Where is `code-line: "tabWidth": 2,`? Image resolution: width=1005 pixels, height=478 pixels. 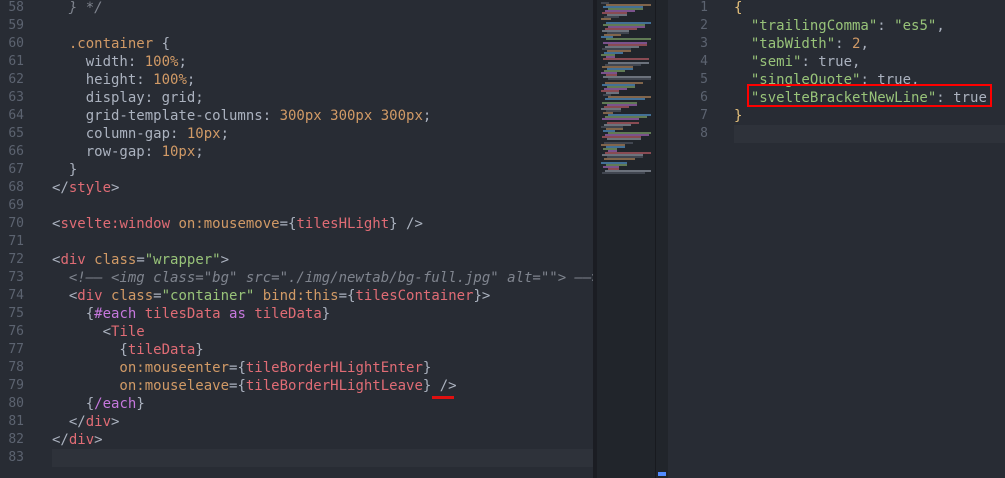 code-line: "tabWidth": 2, is located at coordinates (869, 44).